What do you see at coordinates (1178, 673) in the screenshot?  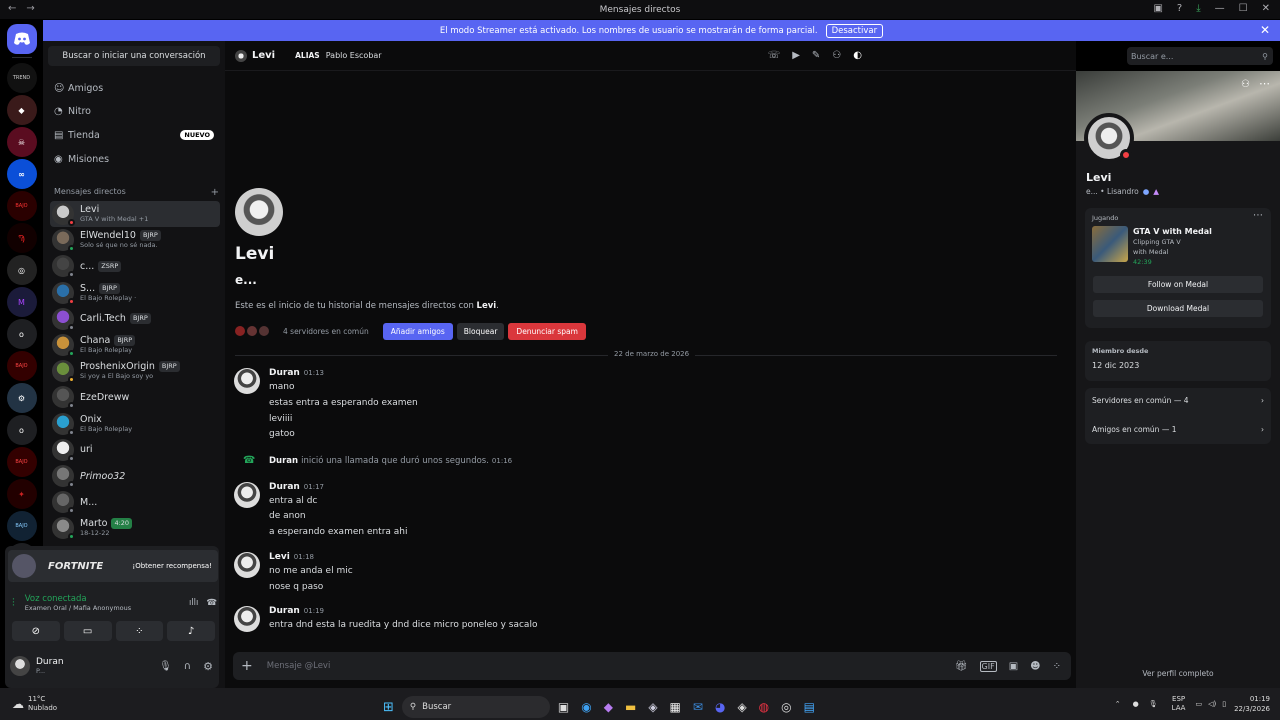 I see `view-full-profile-link: Ver perfil completo` at bounding box center [1178, 673].